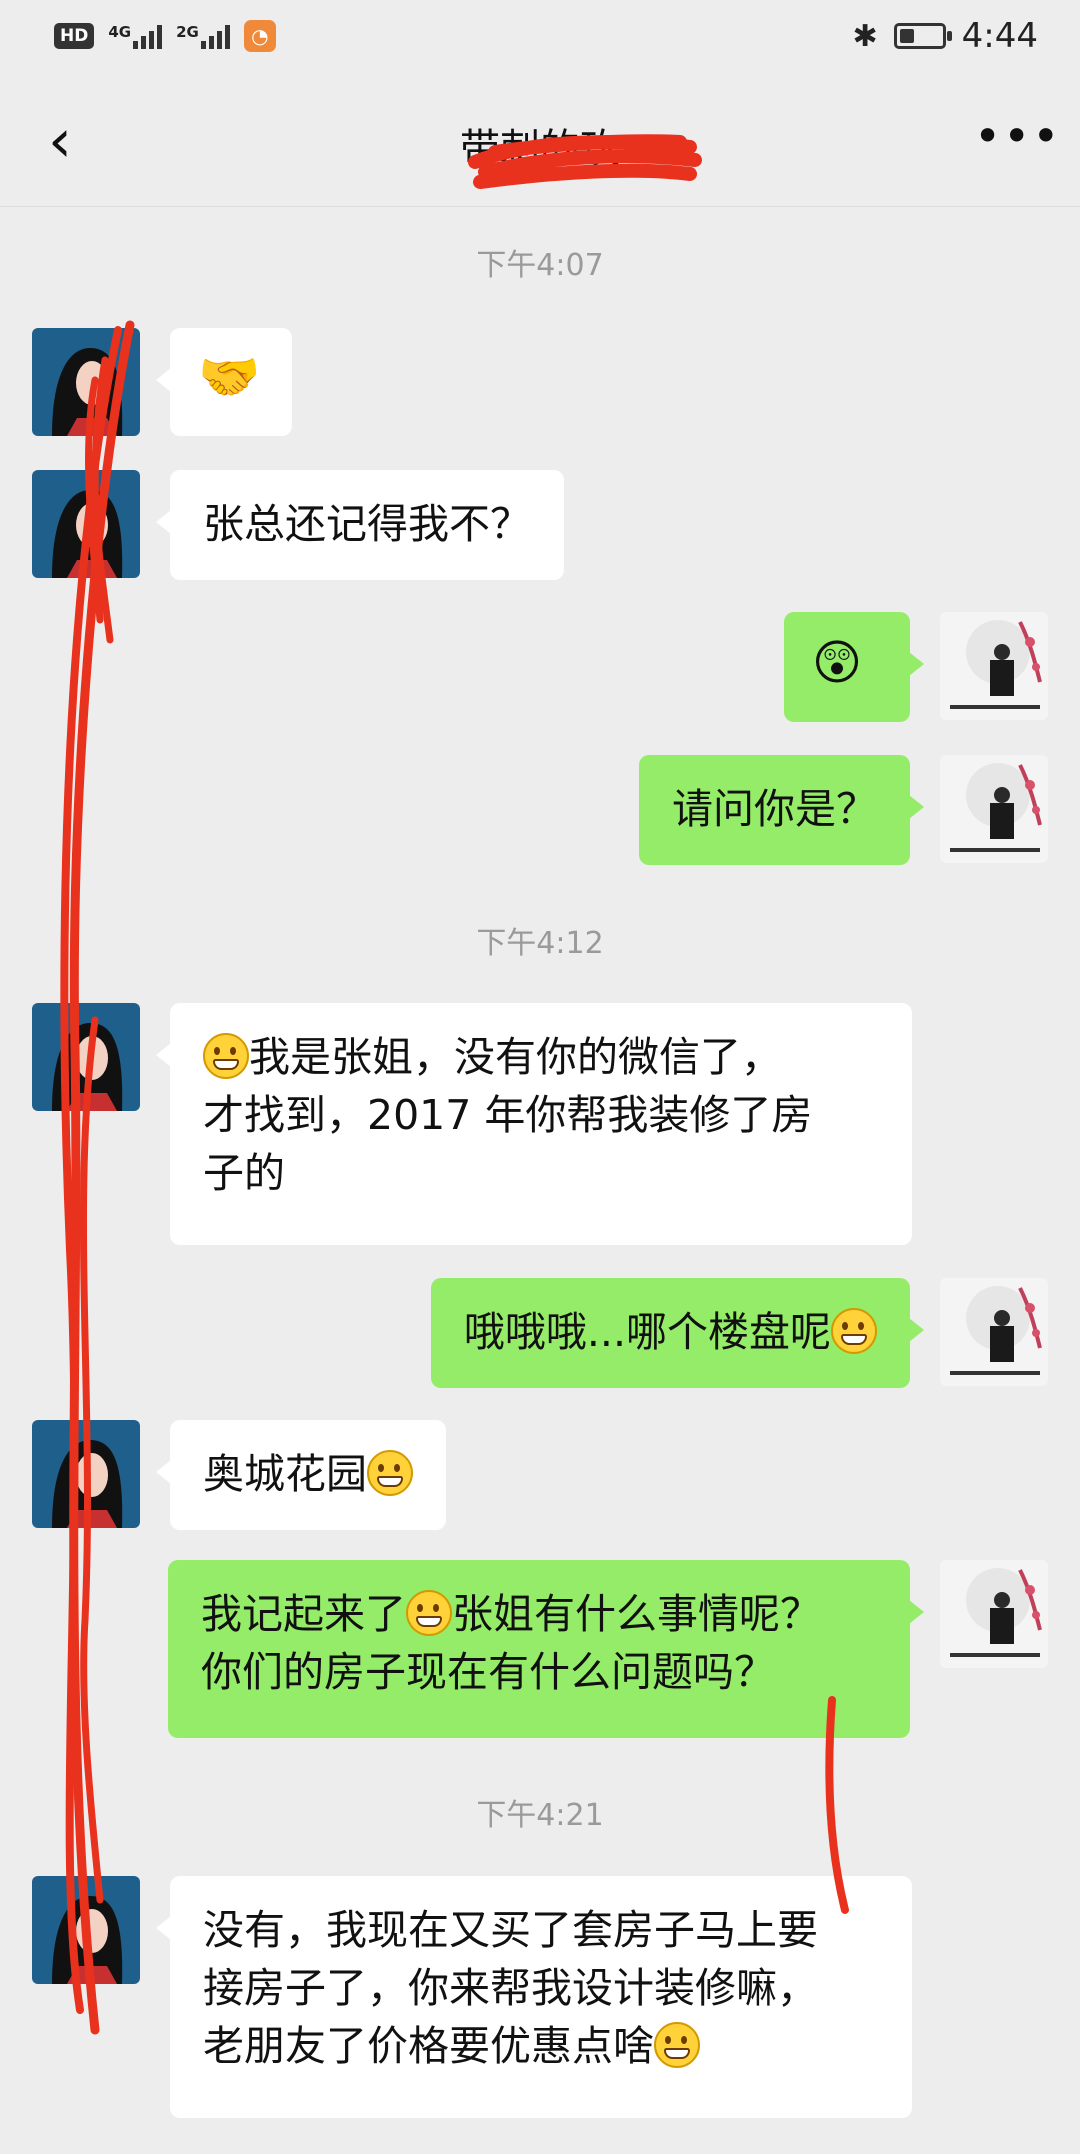  I want to click on message-line: 才找到，2017 年你帮我装修了房, so click(508, 1115).